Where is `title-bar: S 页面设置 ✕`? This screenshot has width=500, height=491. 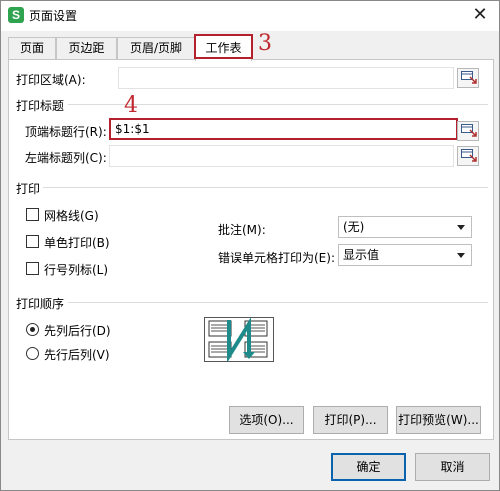
title-bar: S 页面设置 ✕ is located at coordinates (250, 16).